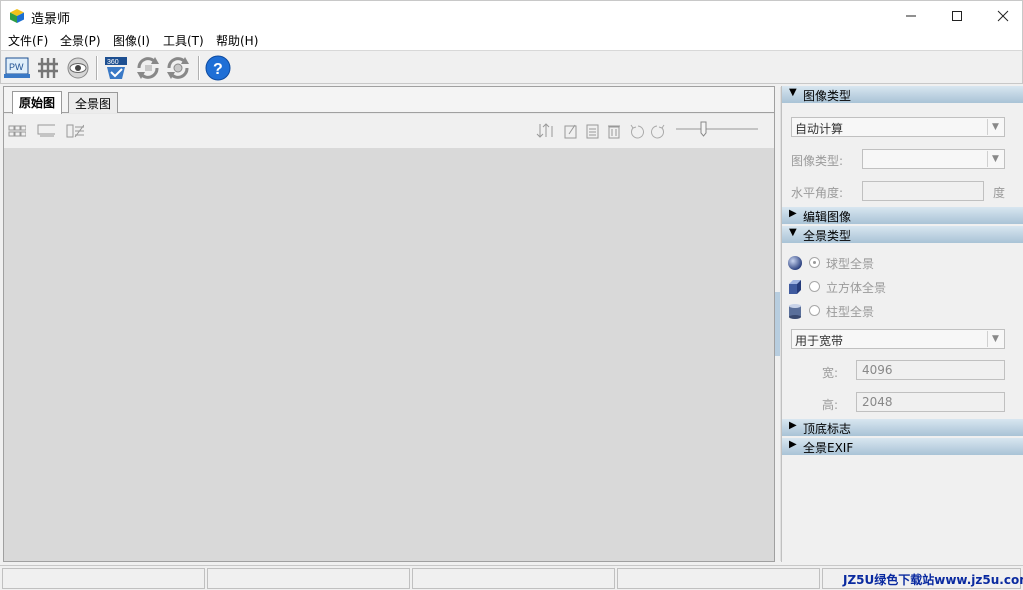  I want to click on image-type-label: 图像类型:, so click(817, 161).